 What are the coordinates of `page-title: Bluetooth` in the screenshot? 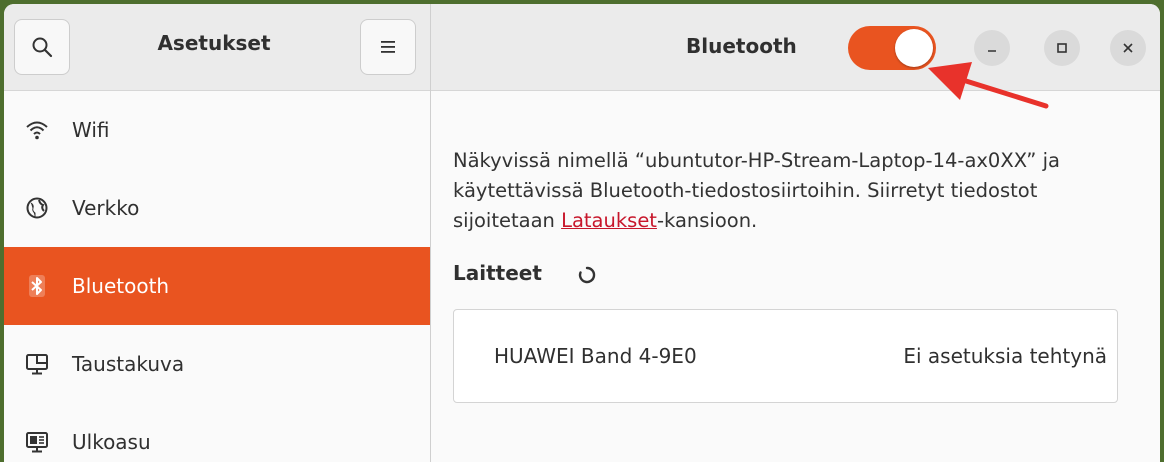 It's located at (741, 46).